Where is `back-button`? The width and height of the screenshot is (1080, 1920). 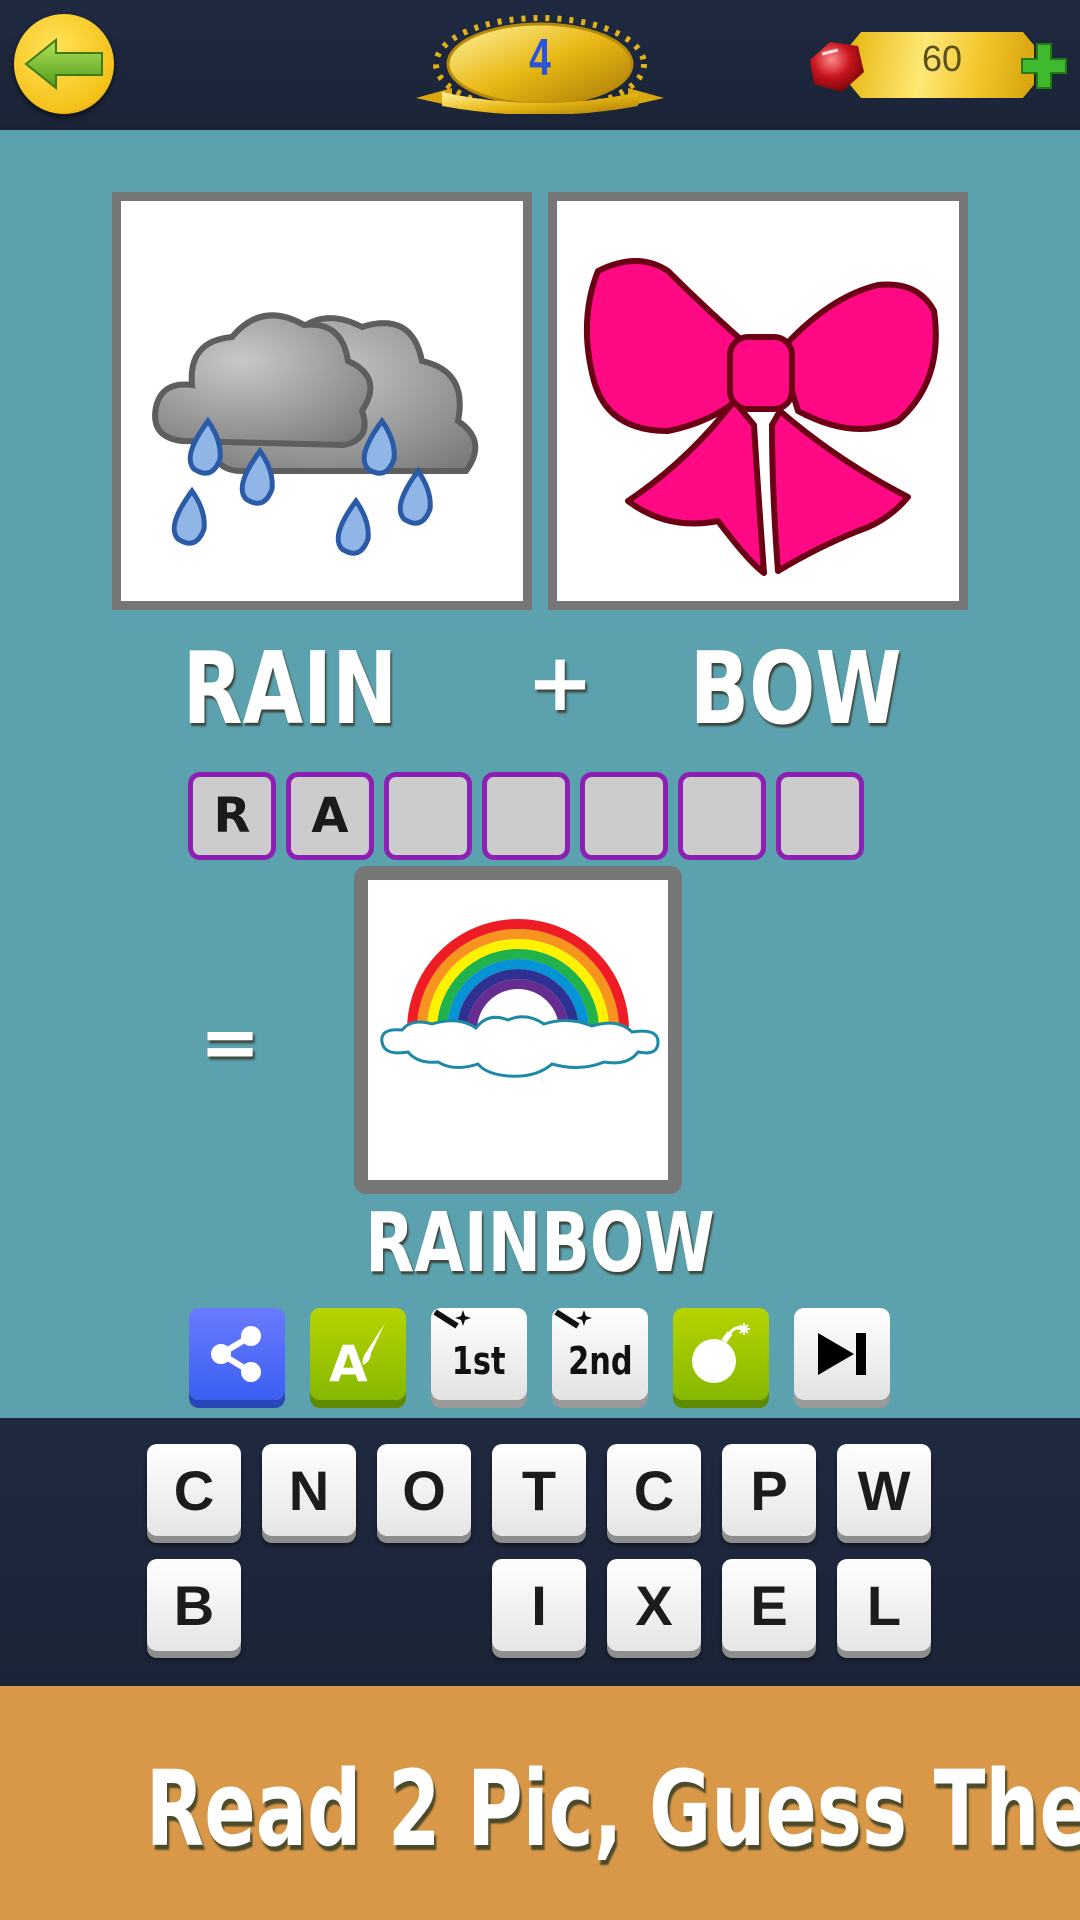 back-button is located at coordinates (64, 64).